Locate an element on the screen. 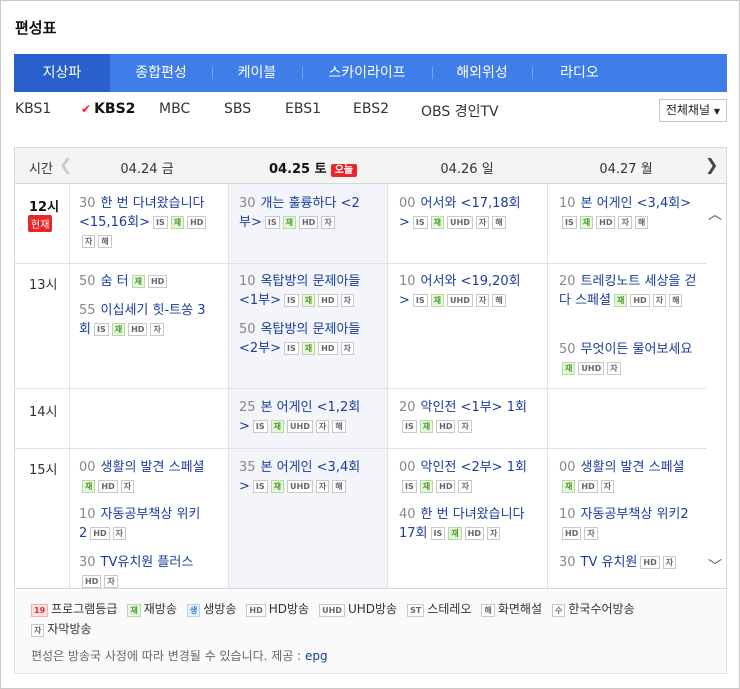  program-item: 30 TV유치원 플러스 HD 자 is located at coordinates (143, 570).